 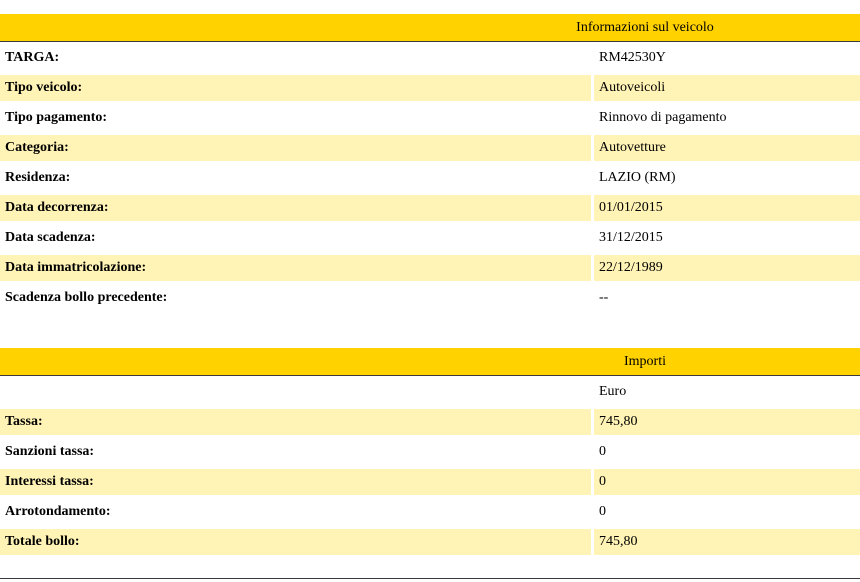 What do you see at coordinates (430, 362) in the screenshot?
I see `amounts-header: Importi` at bounding box center [430, 362].